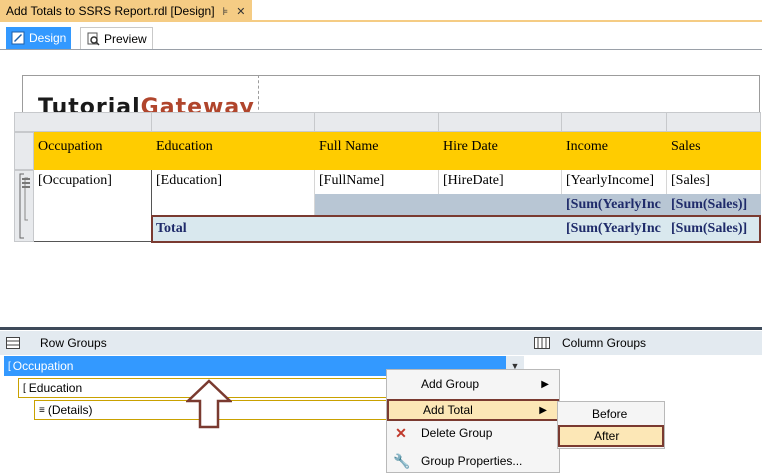  I want to click on column-groups-header: Column Groups, so click(645, 343).